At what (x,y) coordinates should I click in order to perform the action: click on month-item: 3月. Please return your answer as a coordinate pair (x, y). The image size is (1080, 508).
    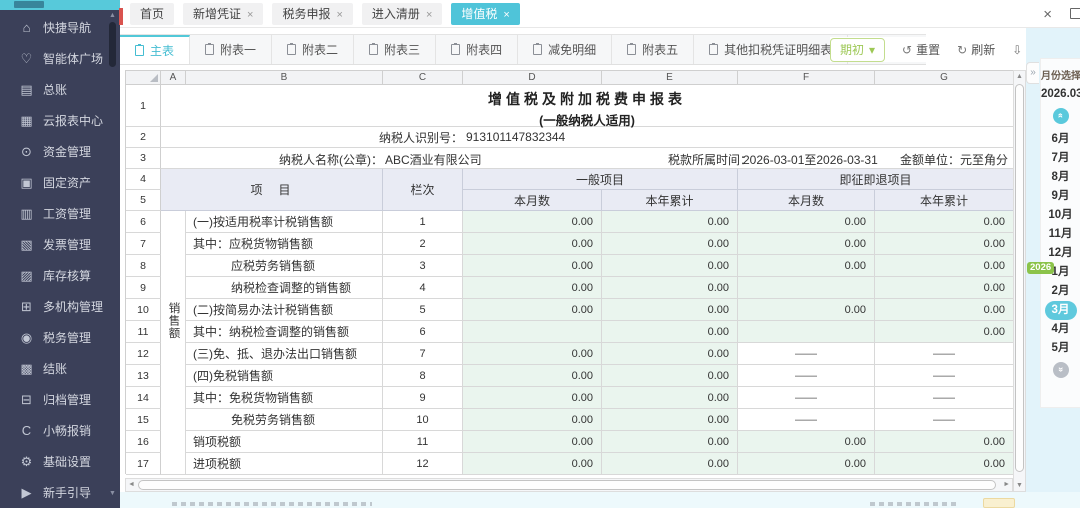
    Looking at the image, I should click on (1060, 310).